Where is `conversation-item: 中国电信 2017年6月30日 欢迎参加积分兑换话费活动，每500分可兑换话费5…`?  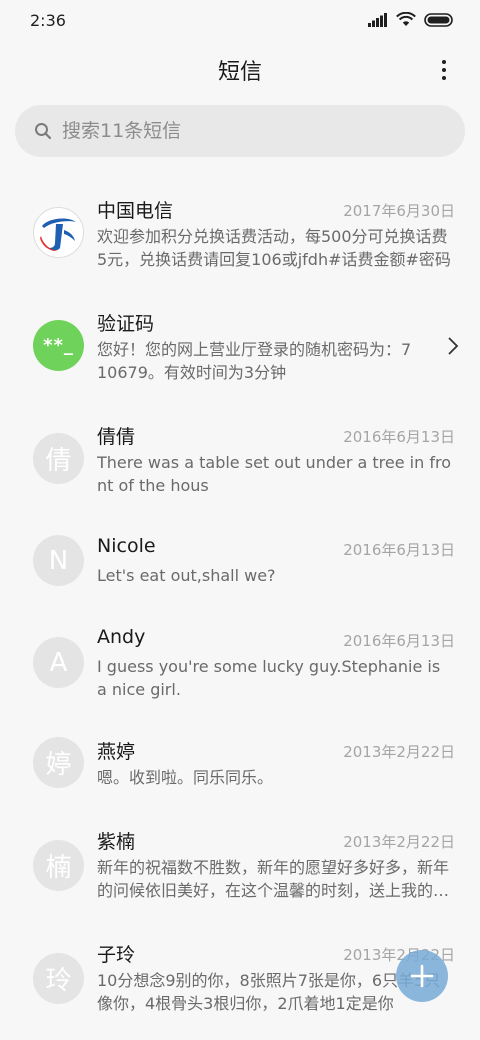
conversation-item: 中国电信 2017年6月30日 欢迎参加积分兑换话费活动，每500分可兑换话费5… is located at coordinates (240, 226).